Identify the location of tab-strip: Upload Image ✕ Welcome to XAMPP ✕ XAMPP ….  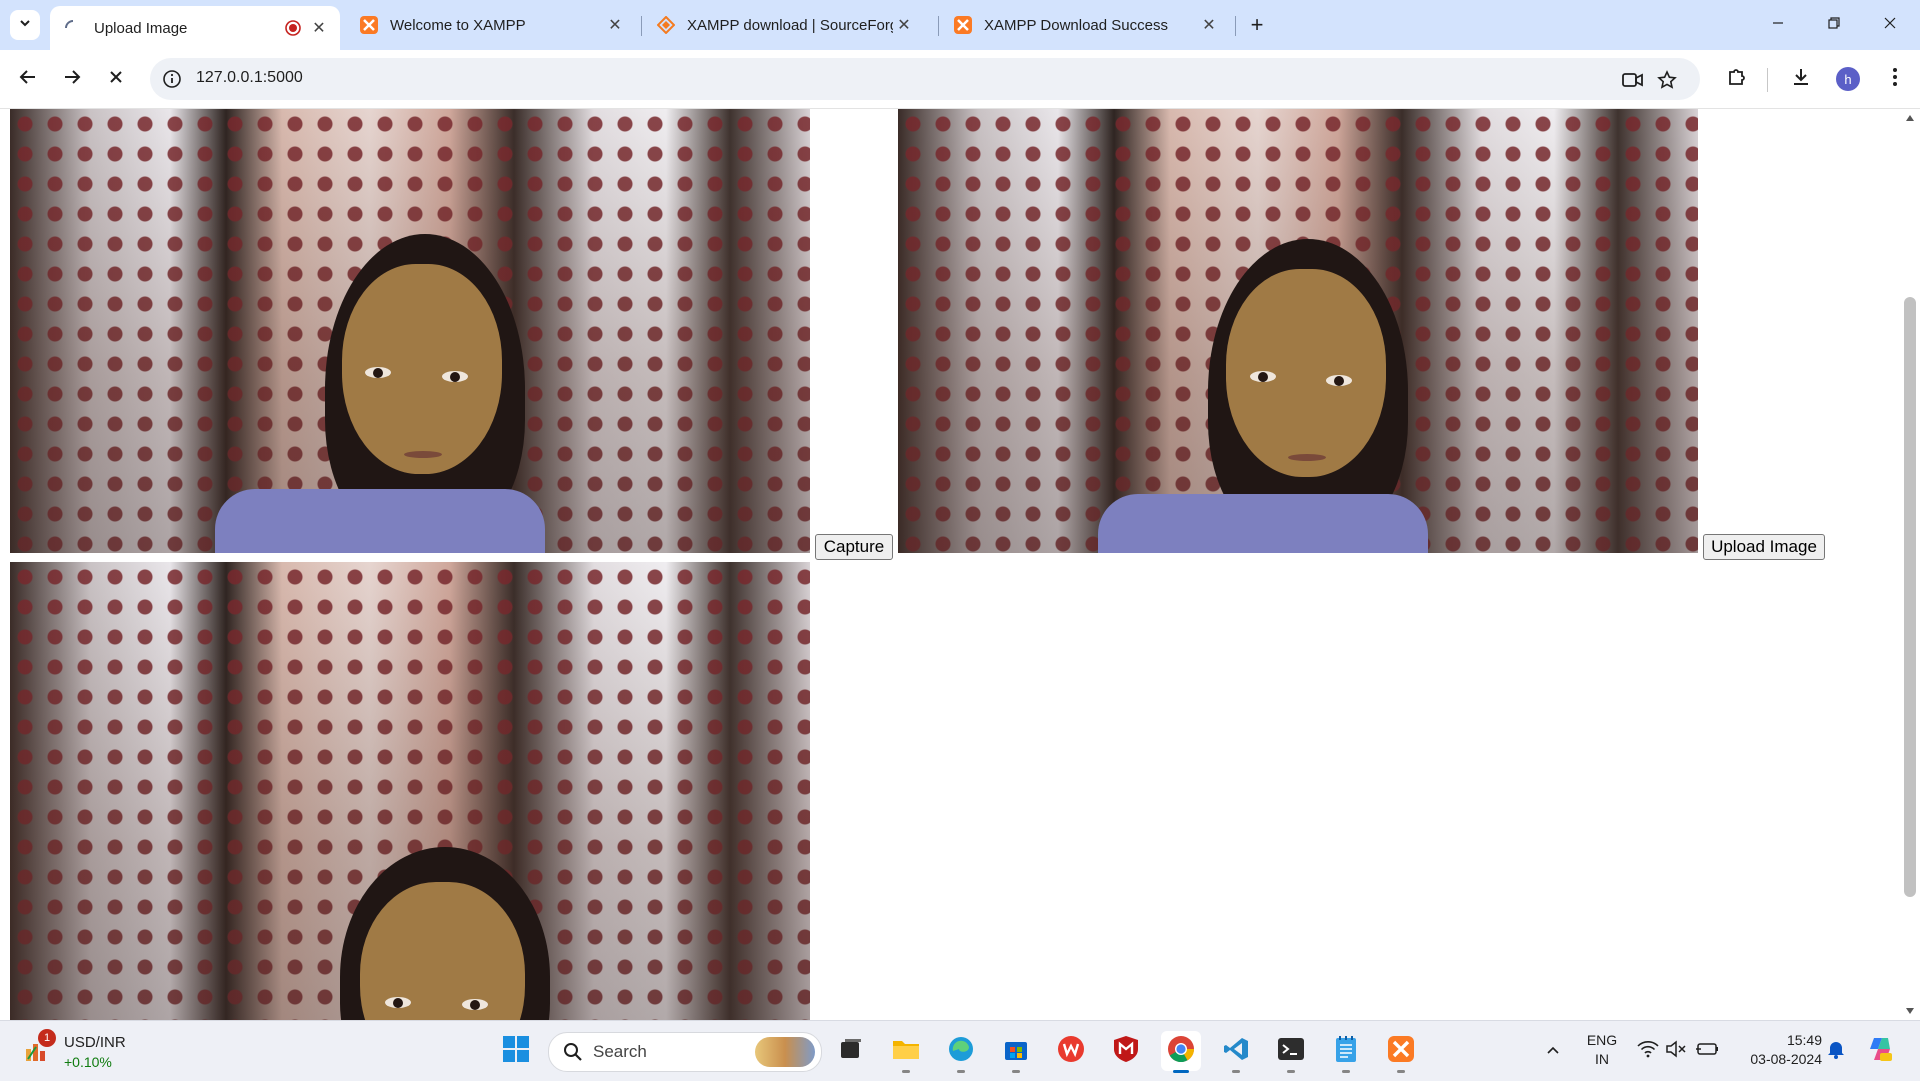
(960, 25).